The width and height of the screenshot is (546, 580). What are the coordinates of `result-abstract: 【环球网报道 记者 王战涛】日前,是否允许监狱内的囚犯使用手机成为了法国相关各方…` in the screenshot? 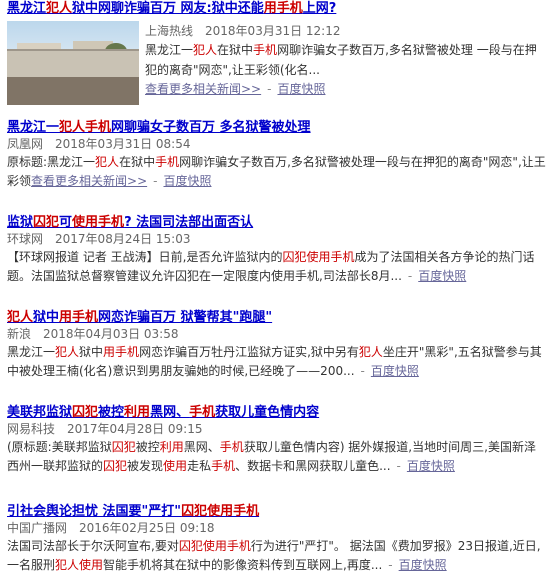 It's located at (271, 266).